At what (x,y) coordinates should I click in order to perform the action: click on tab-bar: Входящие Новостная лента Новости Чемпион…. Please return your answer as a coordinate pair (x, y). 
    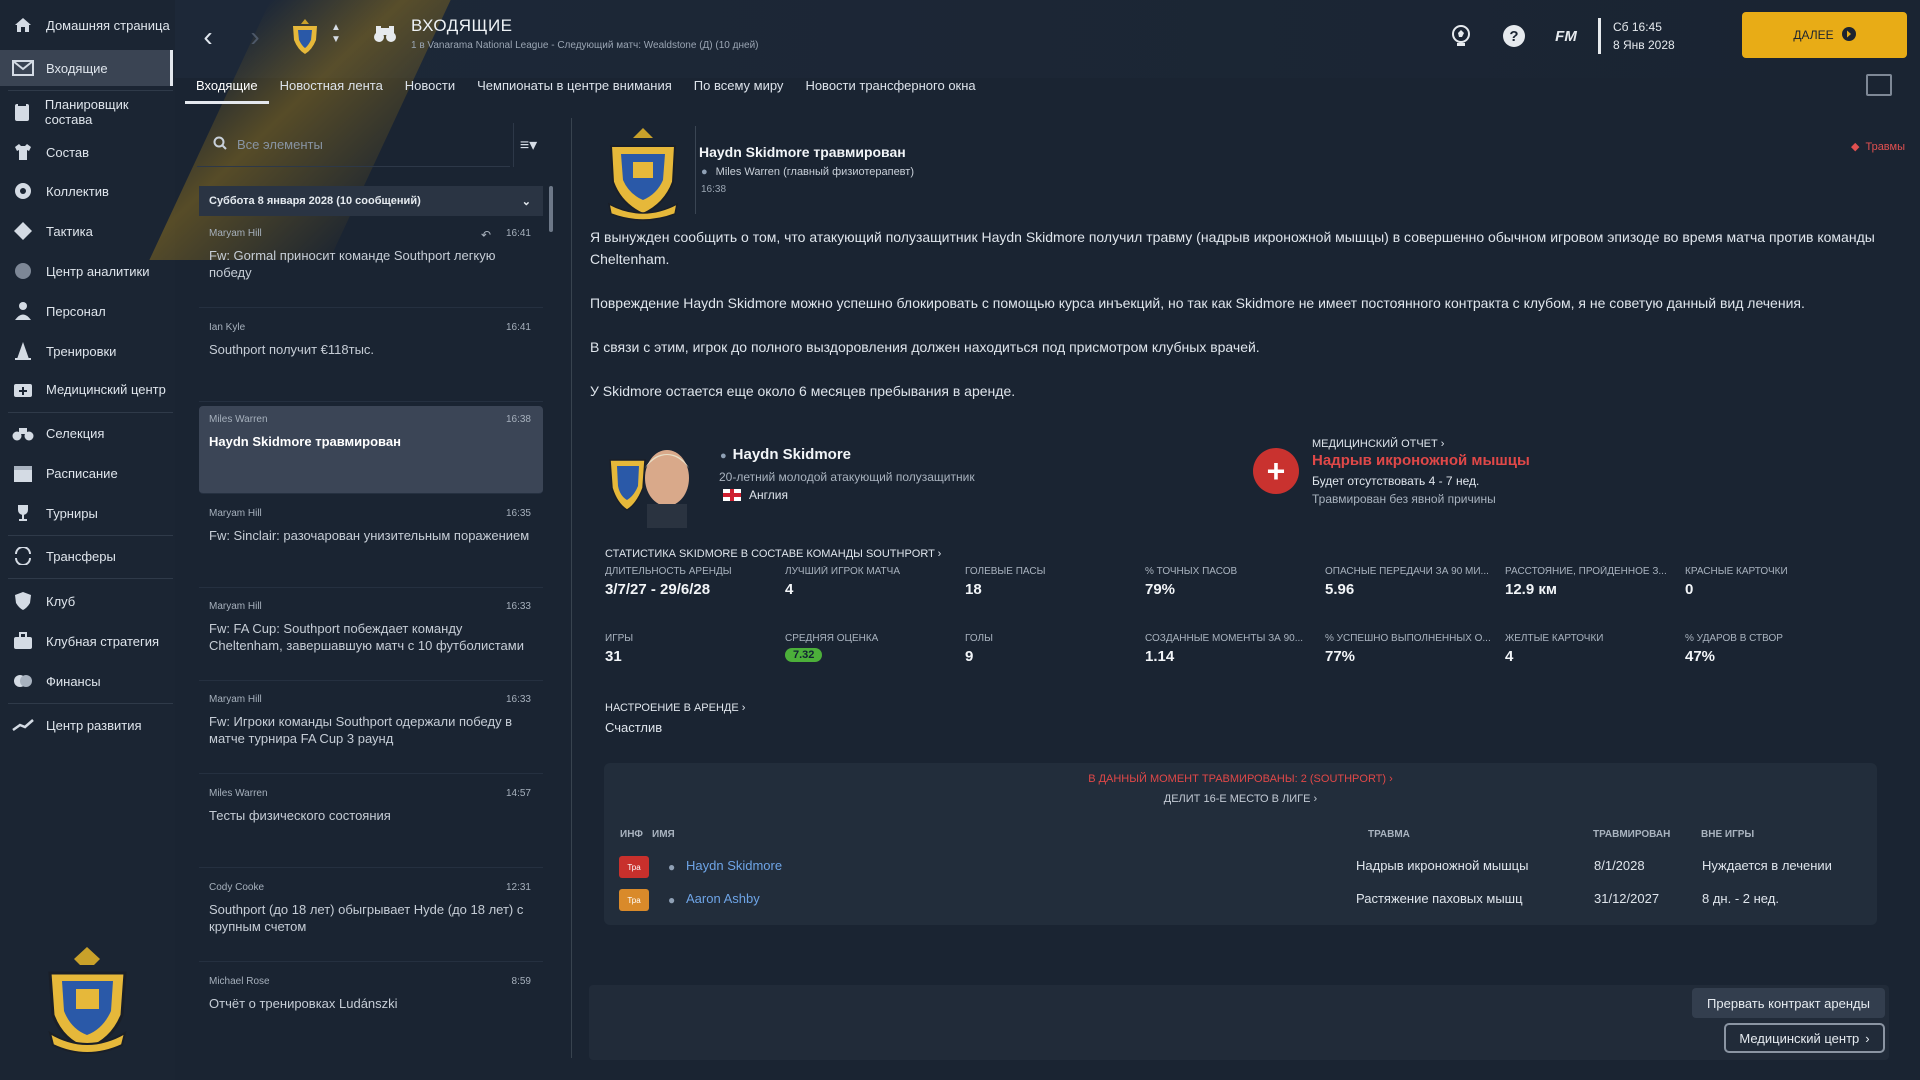
    Looking at the image, I should click on (586, 89).